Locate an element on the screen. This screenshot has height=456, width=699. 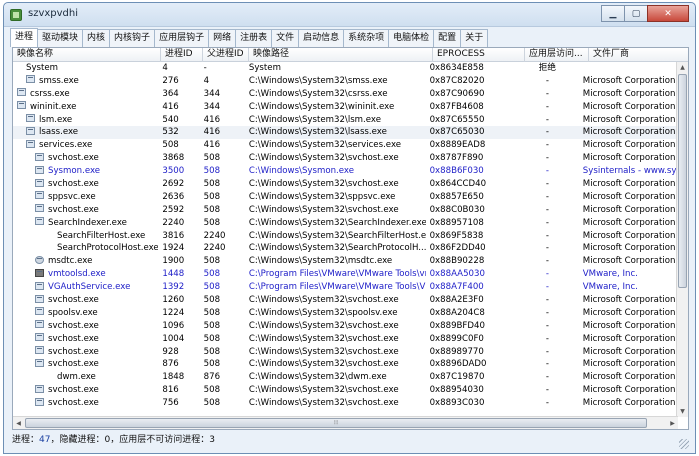
tab-9: 系统杂项 is located at coordinates (366, 38).